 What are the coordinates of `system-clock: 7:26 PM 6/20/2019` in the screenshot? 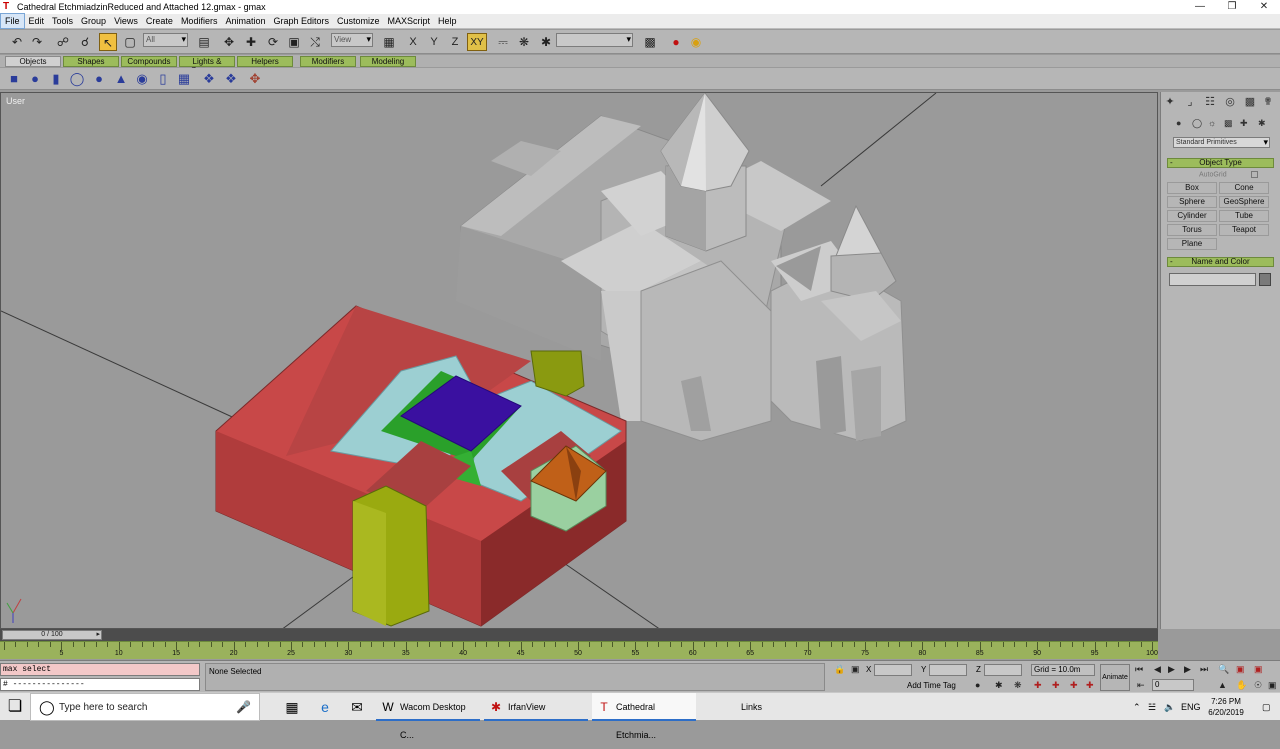 It's located at (1226, 707).